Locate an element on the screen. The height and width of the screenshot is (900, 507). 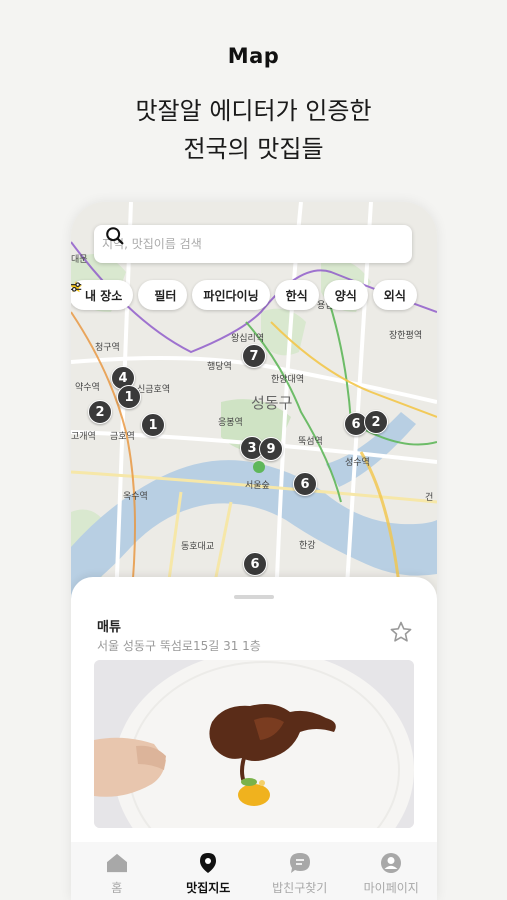
map-pin-icon is located at coordinates (208, 863).